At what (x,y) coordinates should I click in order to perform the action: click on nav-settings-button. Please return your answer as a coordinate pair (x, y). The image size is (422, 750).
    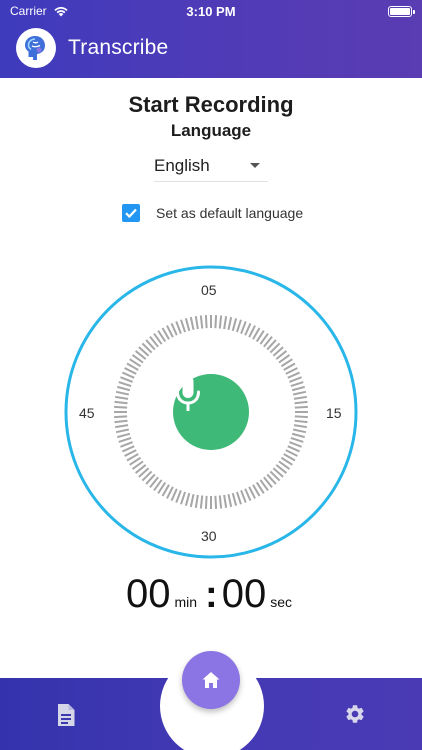
    Looking at the image, I should click on (355, 716).